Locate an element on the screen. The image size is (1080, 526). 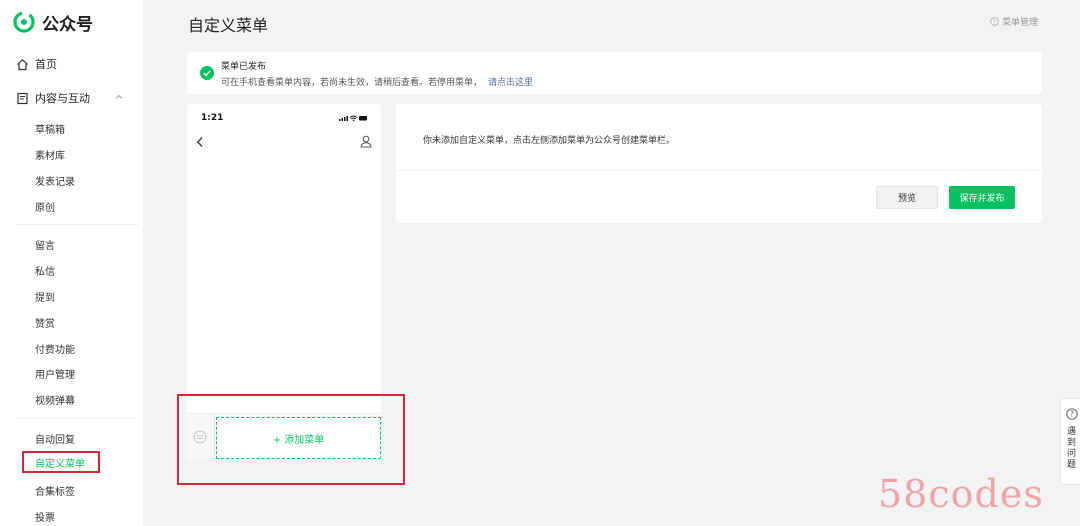
back-arrow-icon is located at coordinates (200, 142).